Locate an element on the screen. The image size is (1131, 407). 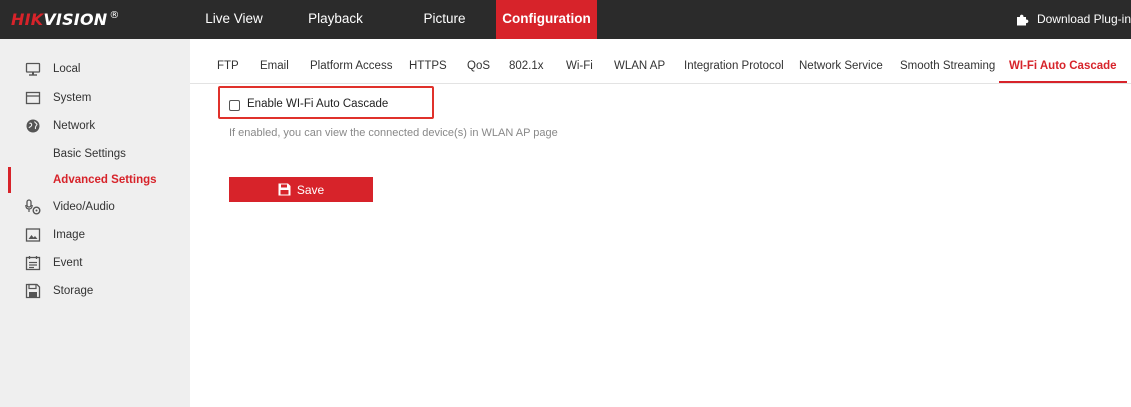
sidebar-subitem-advanced-settings: Advanced Settings is located at coordinates (95, 180).